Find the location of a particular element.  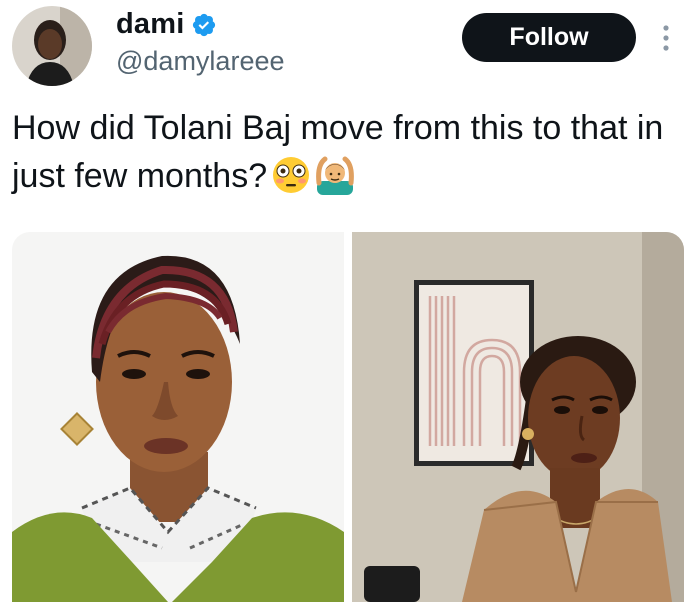

author-name-row: dami is located at coordinates (166, 24).